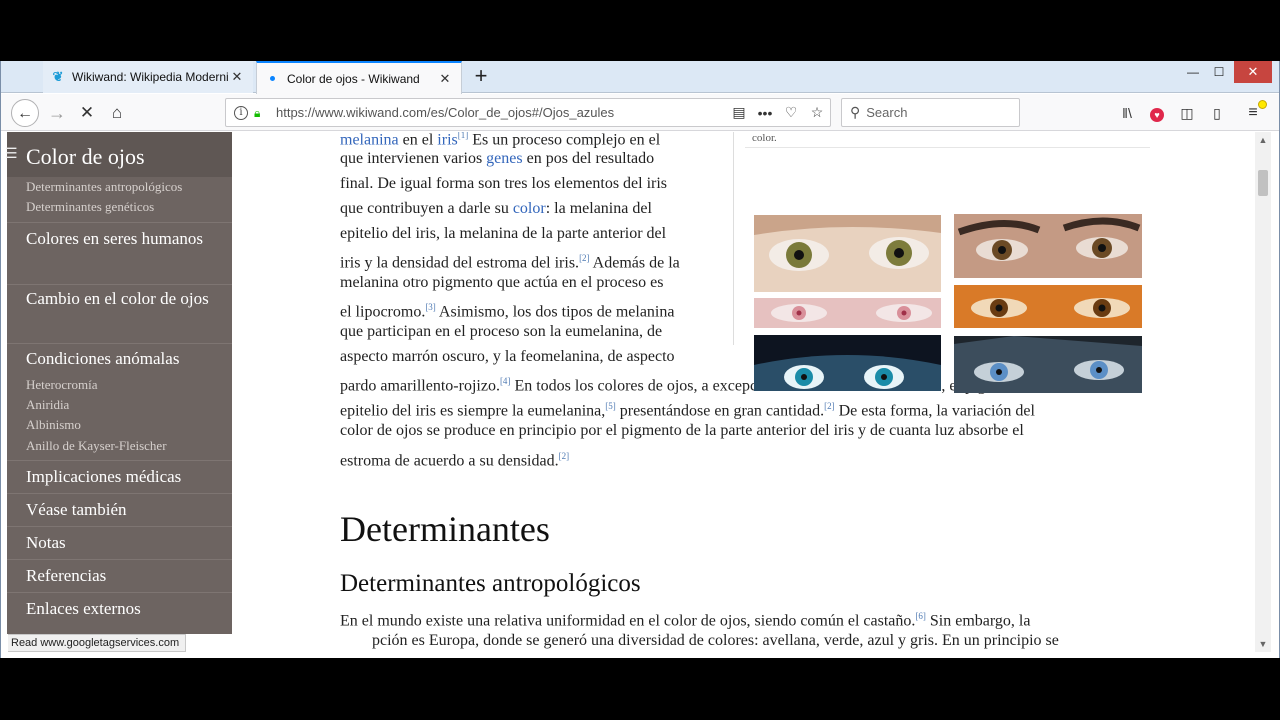 The height and width of the screenshot is (720, 1280). What do you see at coordinates (855, 112) in the screenshot?
I see `search-icon: ⚲` at bounding box center [855, 112].